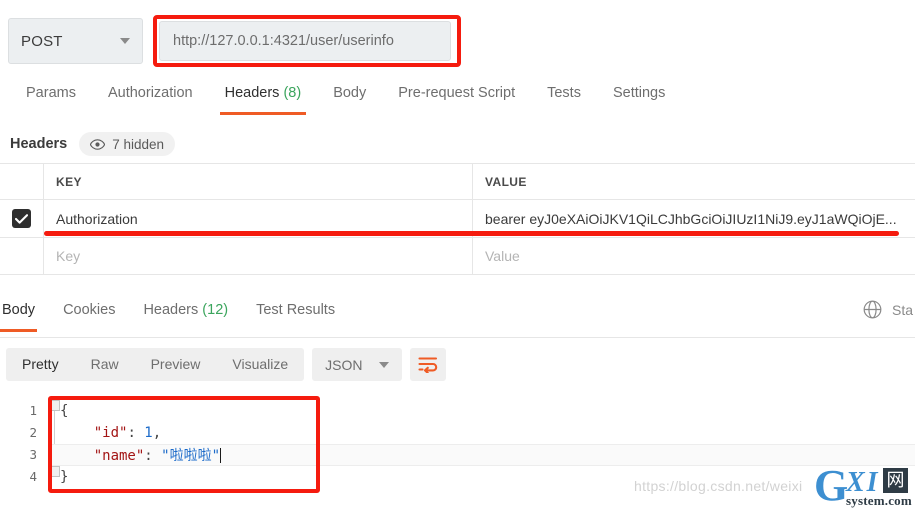 This screenshot has height=508, width=915. Describe the element at coordinates (292, 93) in the screenshot. I see `tab-headers-count: (8)` at that location.